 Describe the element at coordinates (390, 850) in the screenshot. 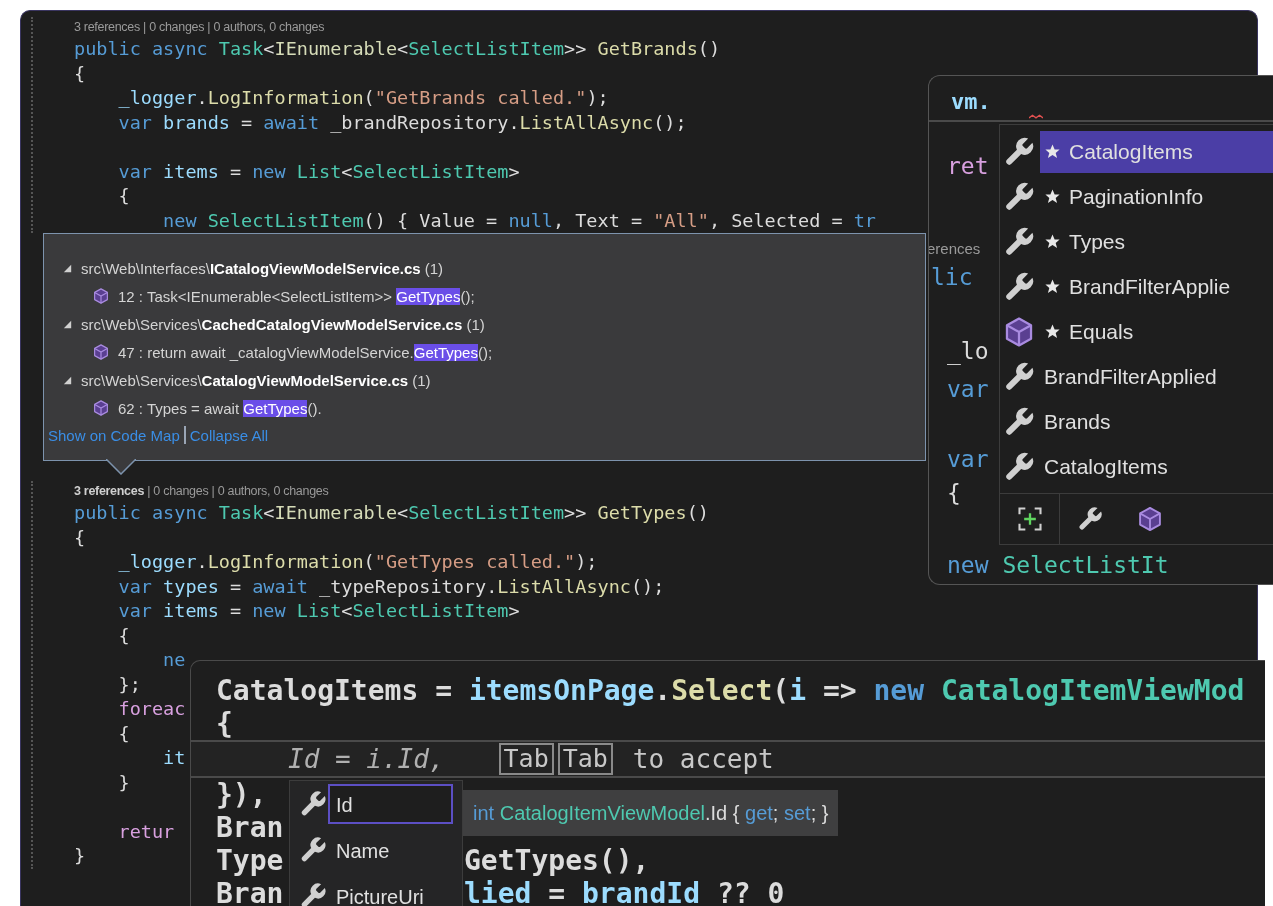

I see `completion-item: Name` at that location.